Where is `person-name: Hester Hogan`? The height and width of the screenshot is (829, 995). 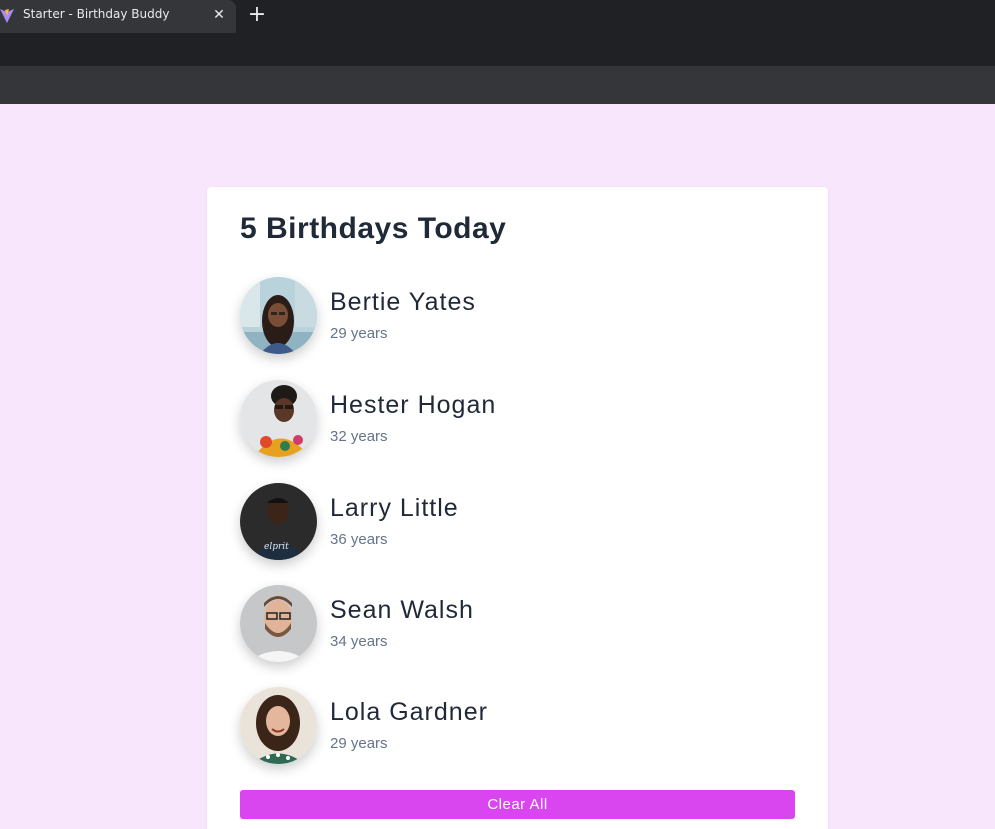 person-name: Hester Hogan is located at coordinates (413, 405).